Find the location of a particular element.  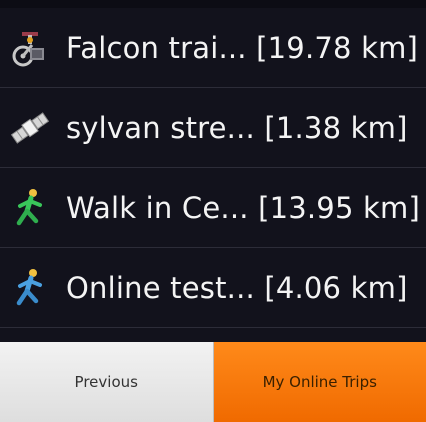

trip-label: Online test... [4.06 km] is located at coordinates (237, 287).